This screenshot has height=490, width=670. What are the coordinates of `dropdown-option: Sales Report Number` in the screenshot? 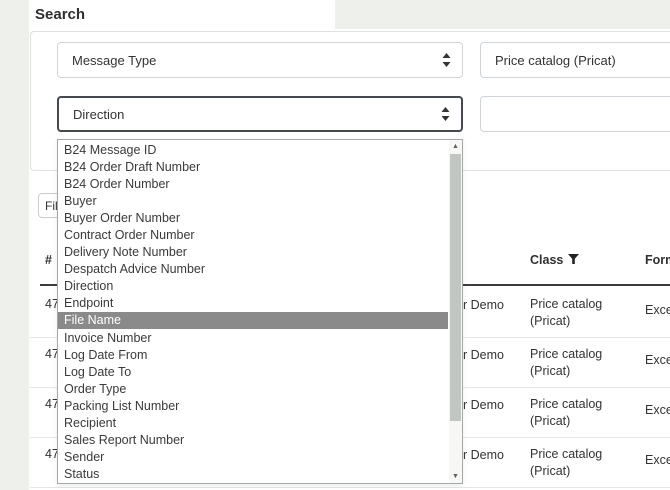 It's located at (253, 440).